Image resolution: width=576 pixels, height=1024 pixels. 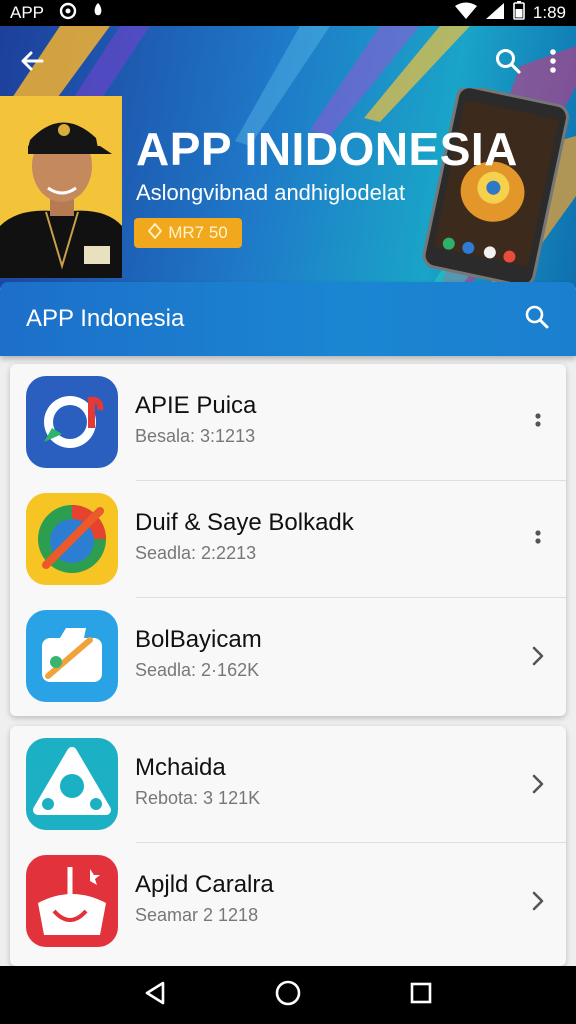 What do you see at coordinates (288, 13) in the screenshot?
I see `status-bar: APP 1:89` at bounding box center [288, 13].